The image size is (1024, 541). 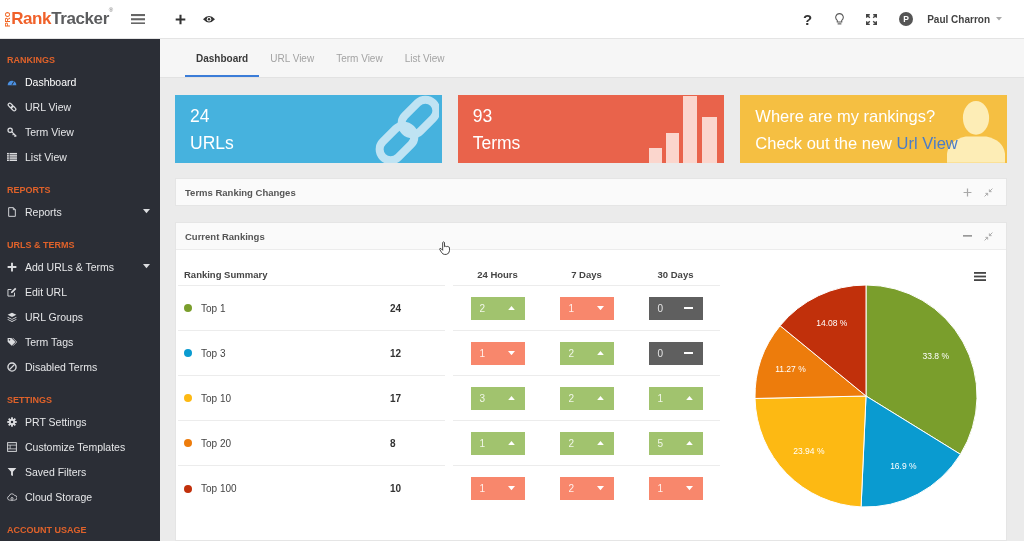 What do you see at coordinates (47, 530) in the screenshot?
I see `section-heading: ACCOUNT USAGE` at bounding box center [47, 530].